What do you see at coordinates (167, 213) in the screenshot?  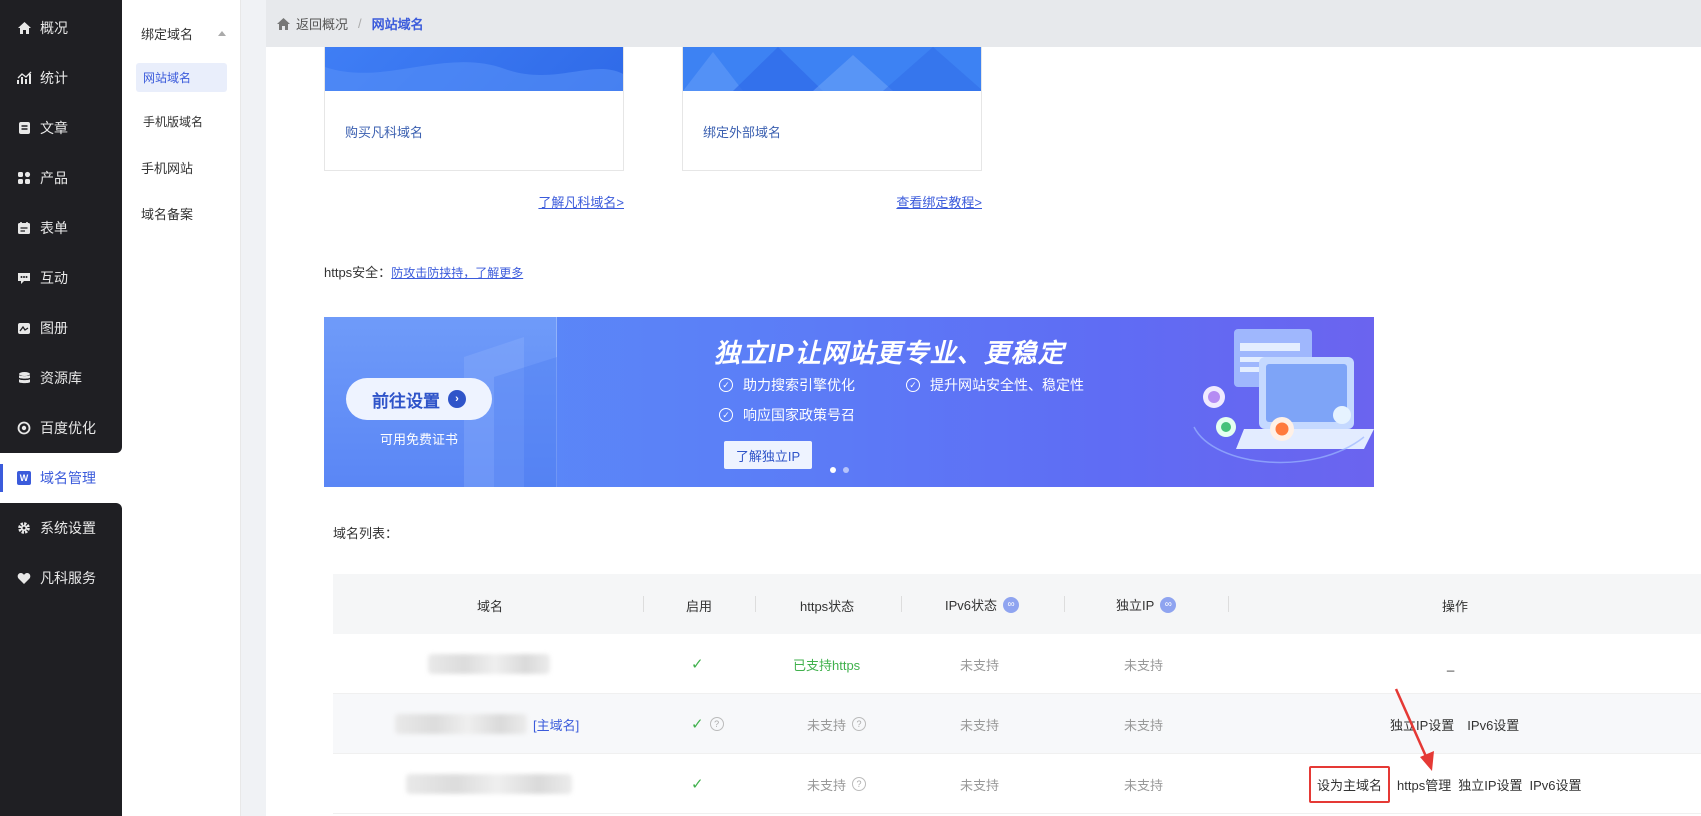 I see `subnav-item-icp-filing: 域名备案` at bounding box center [167, 213].